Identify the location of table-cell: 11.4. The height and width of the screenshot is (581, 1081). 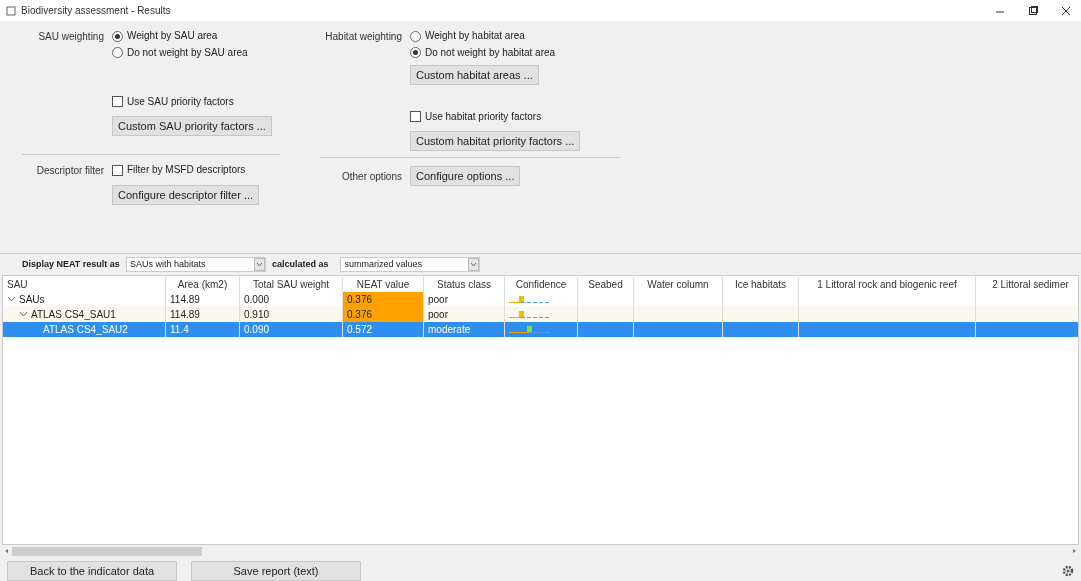
(203, 329).